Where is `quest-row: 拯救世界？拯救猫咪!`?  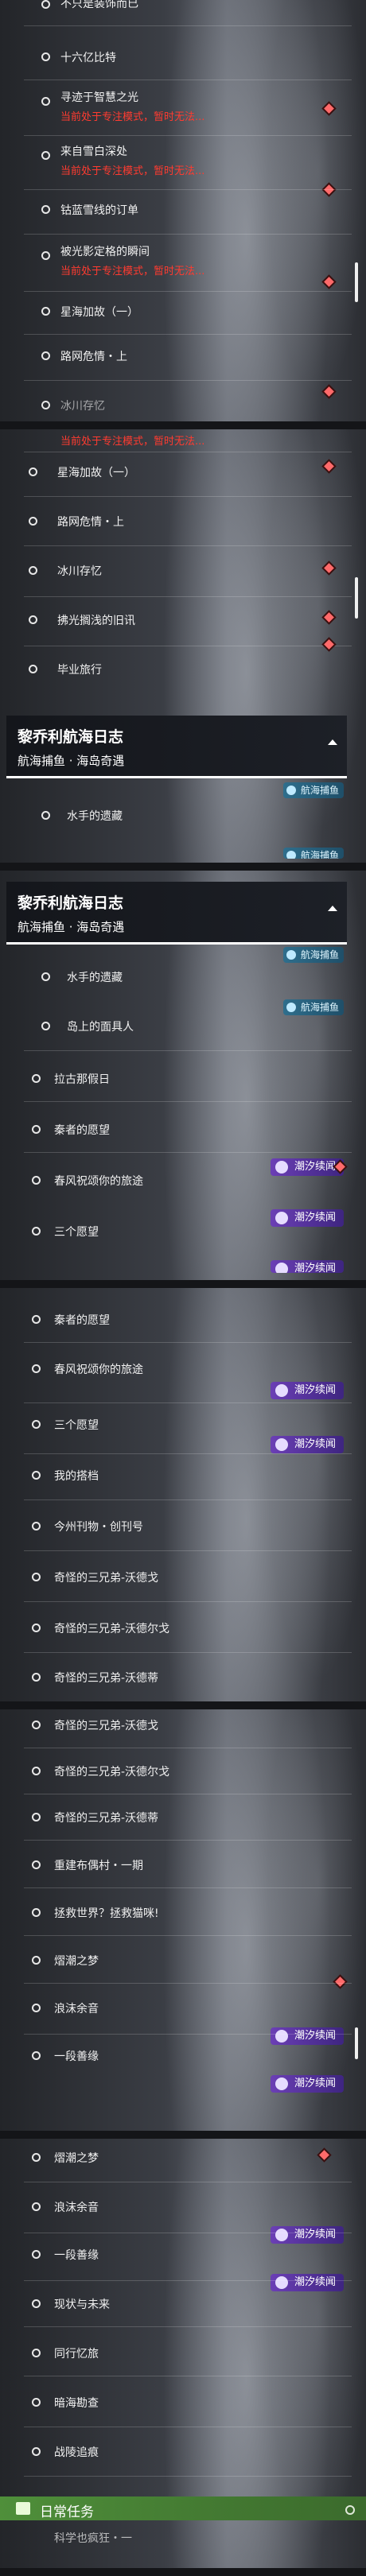
quest-row: 拯救世界？拯救猫咪! is located at coordinates (175, 1913).